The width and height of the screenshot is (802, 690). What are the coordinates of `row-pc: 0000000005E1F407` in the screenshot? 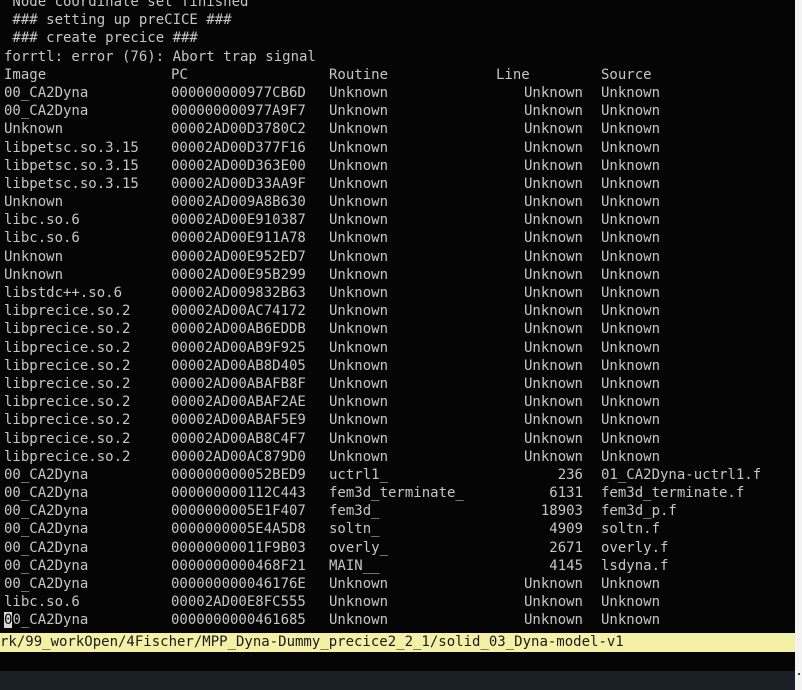 It's located at (238, 511).